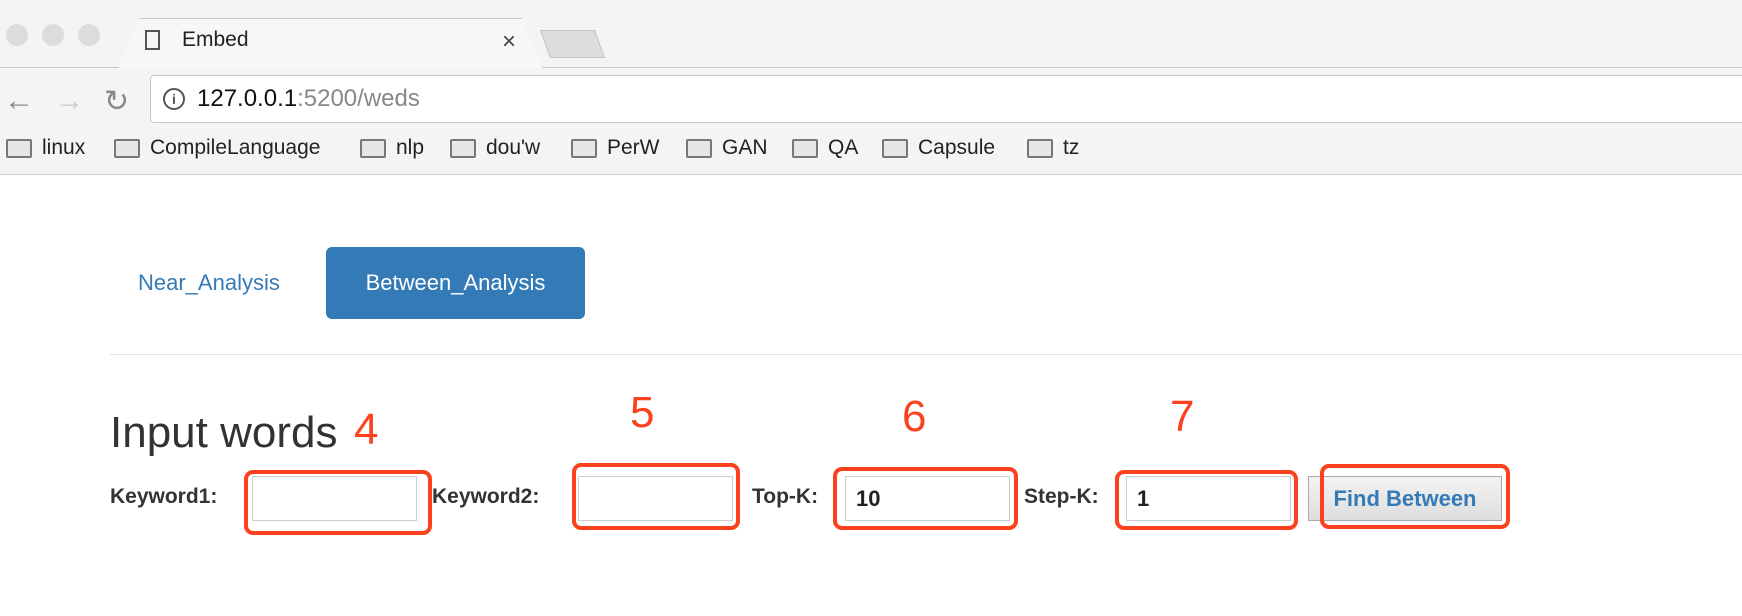  What do you see at coordinates (209, 283) in the screenshot?
I see `tab-near-analysis: Near_Analysis` at bounding box center [209, 283].